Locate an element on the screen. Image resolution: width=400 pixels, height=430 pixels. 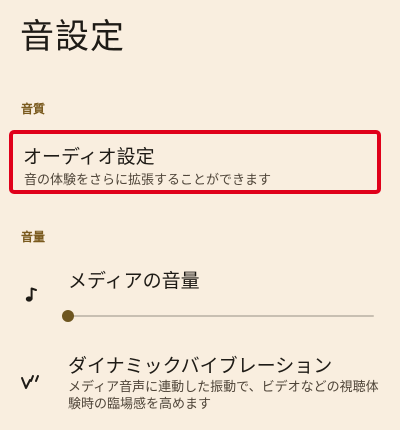
section-header-volume: 音量 is located at coordinates (33, 237).